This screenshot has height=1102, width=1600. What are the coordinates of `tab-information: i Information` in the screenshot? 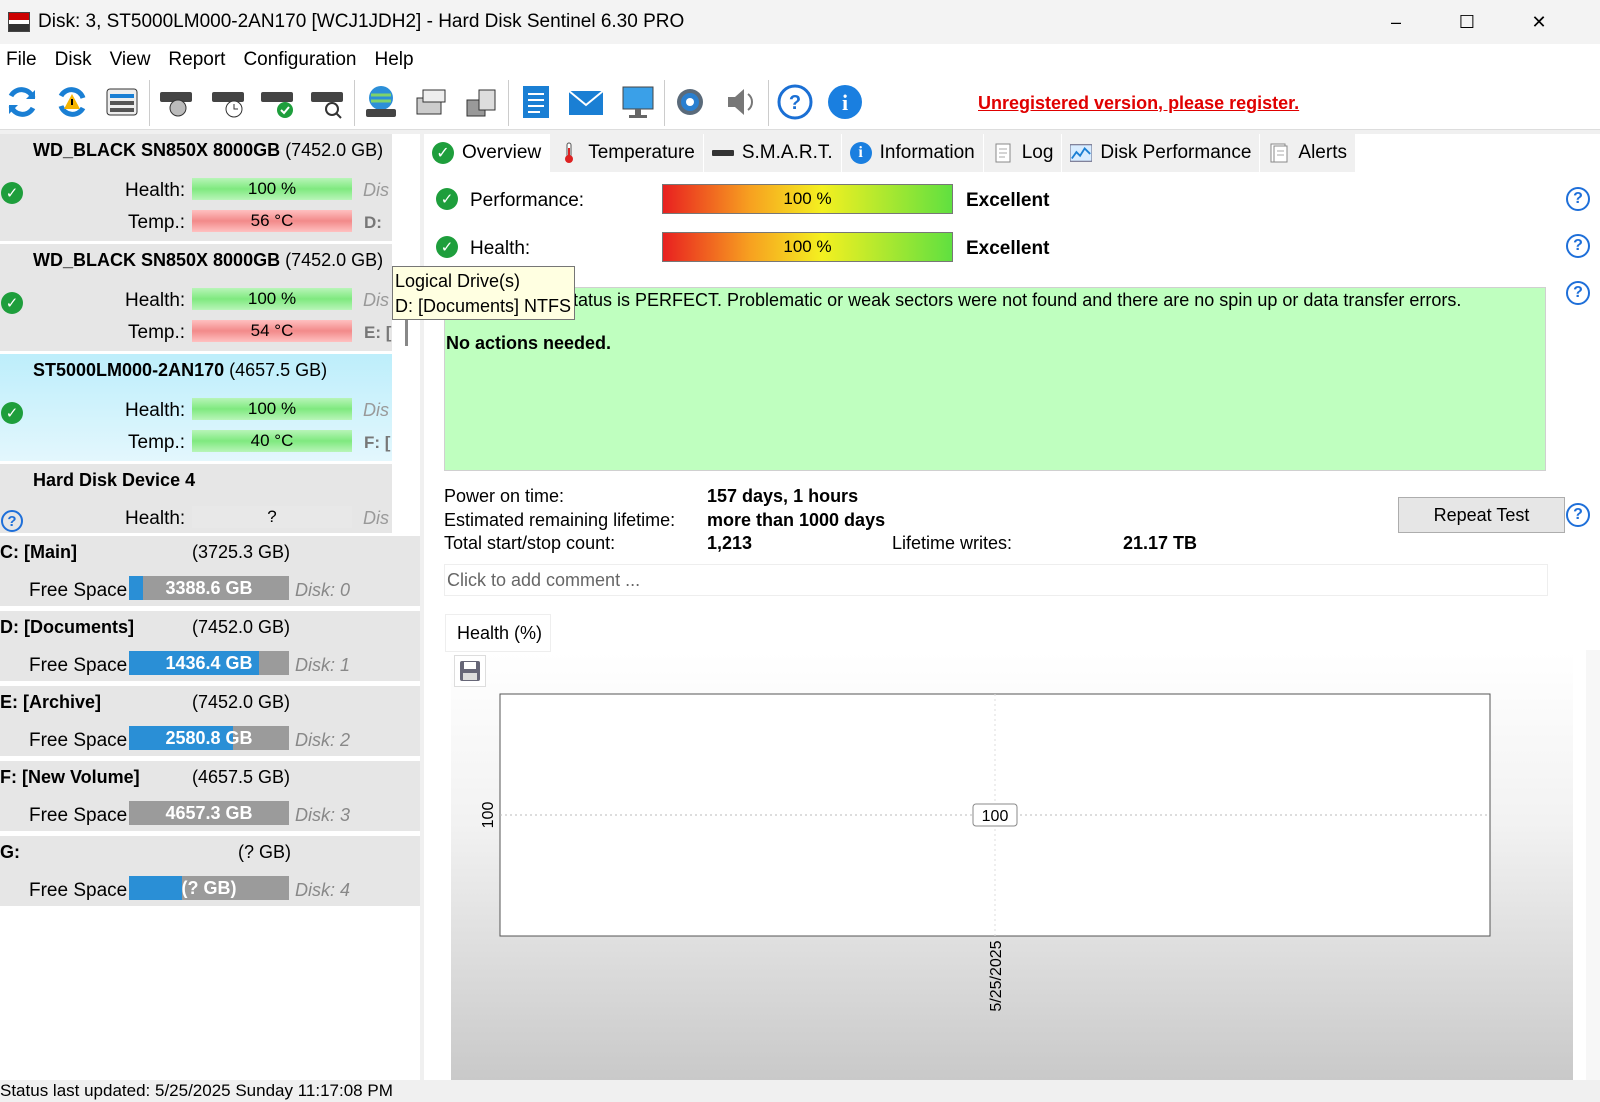 It's located at (912, 153).